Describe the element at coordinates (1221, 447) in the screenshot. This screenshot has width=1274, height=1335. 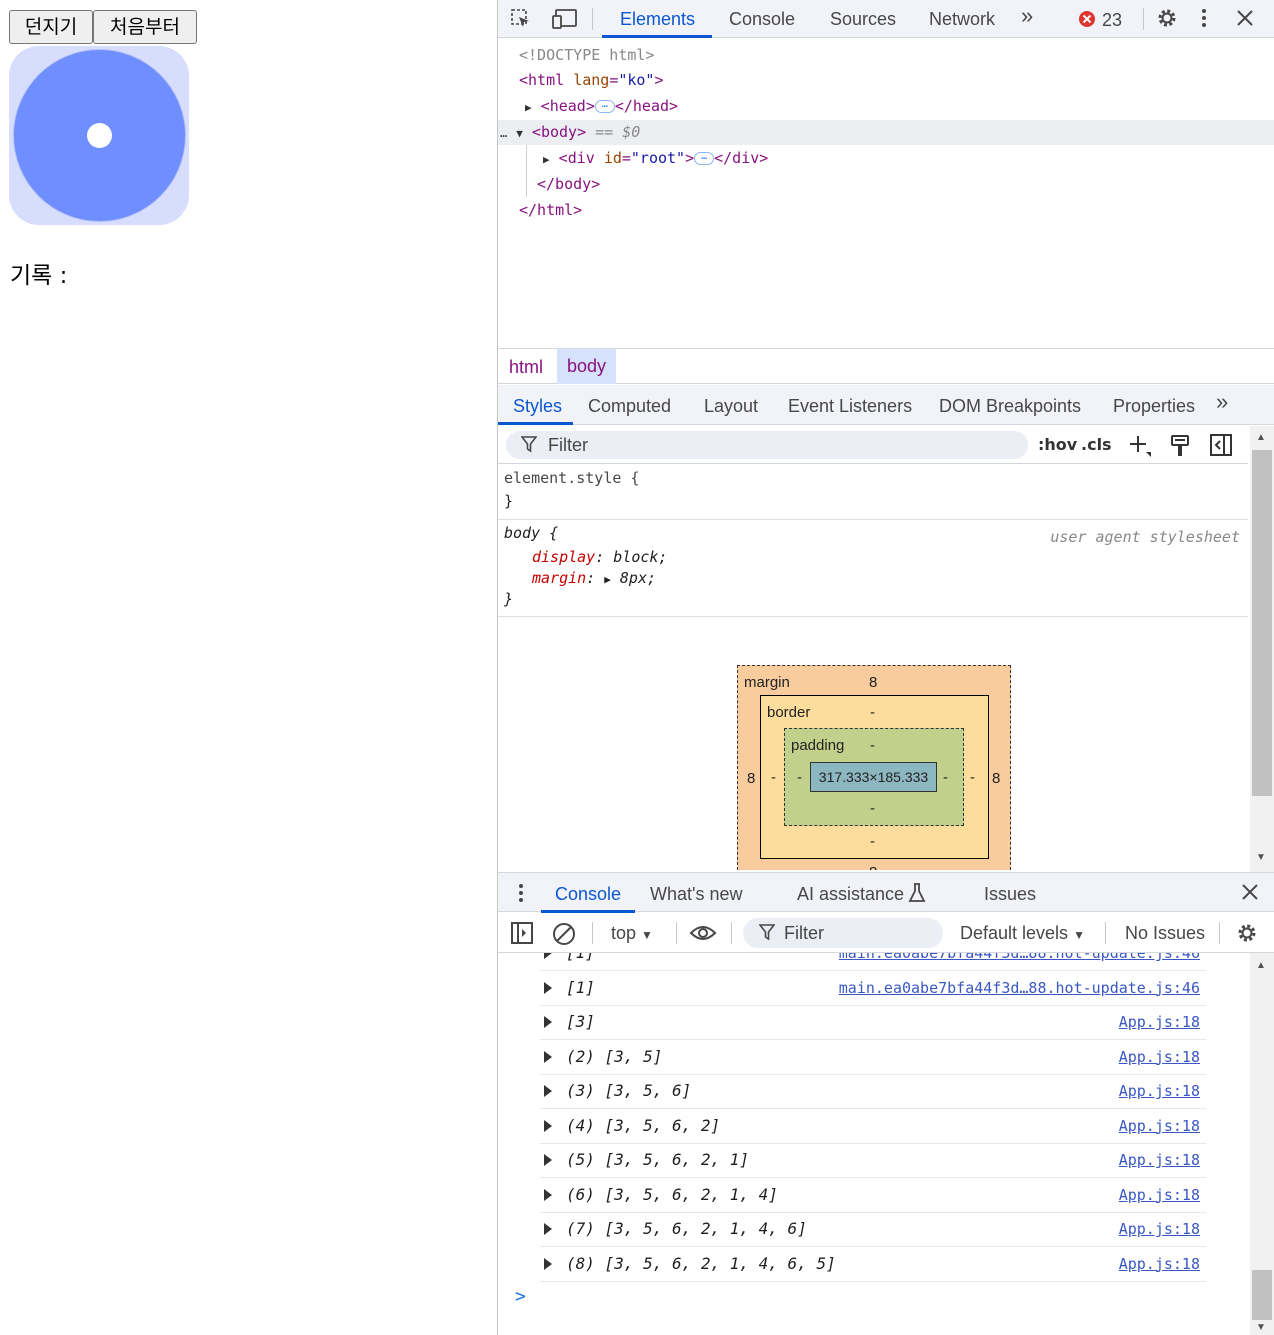
I see `toggle-sidebar-icon` at that location.